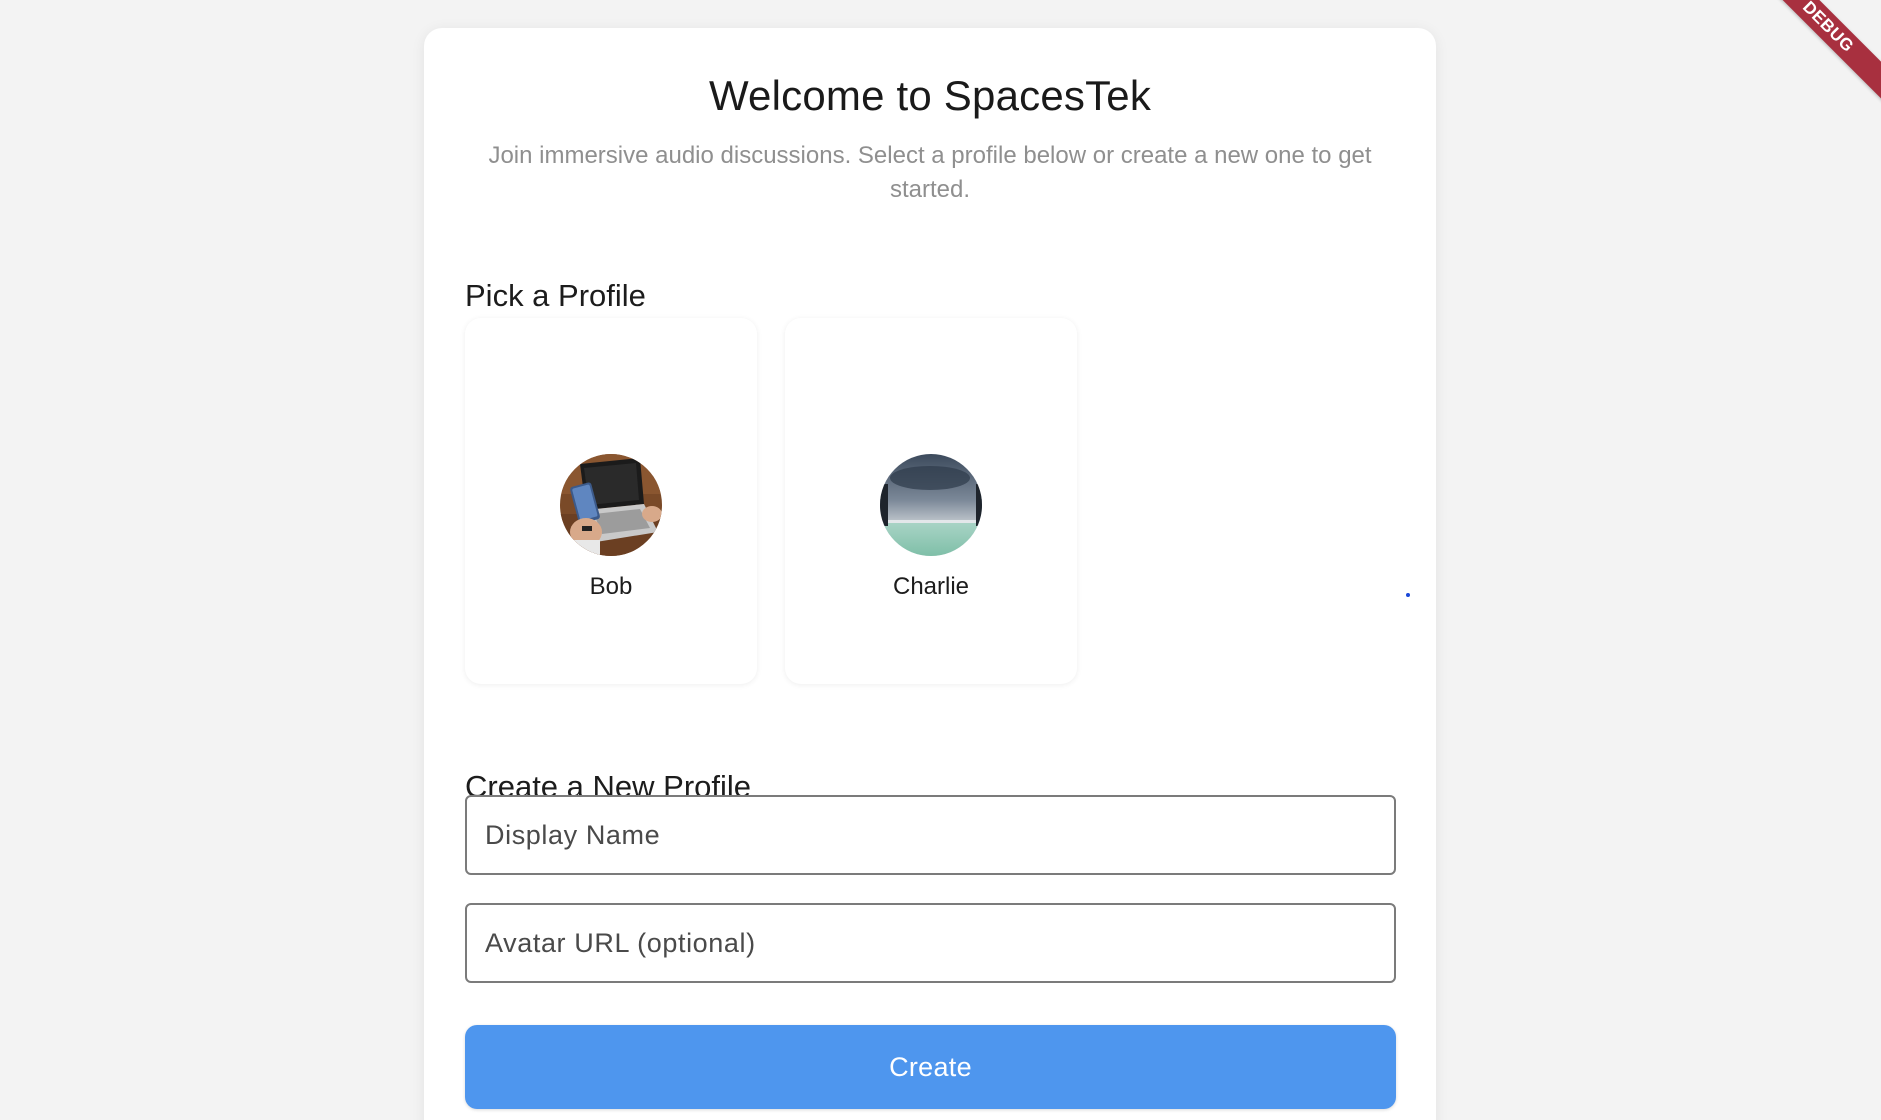  Describe the element at coordinates (930, 835) in the screenshot. I see `display-name-field` at that location.